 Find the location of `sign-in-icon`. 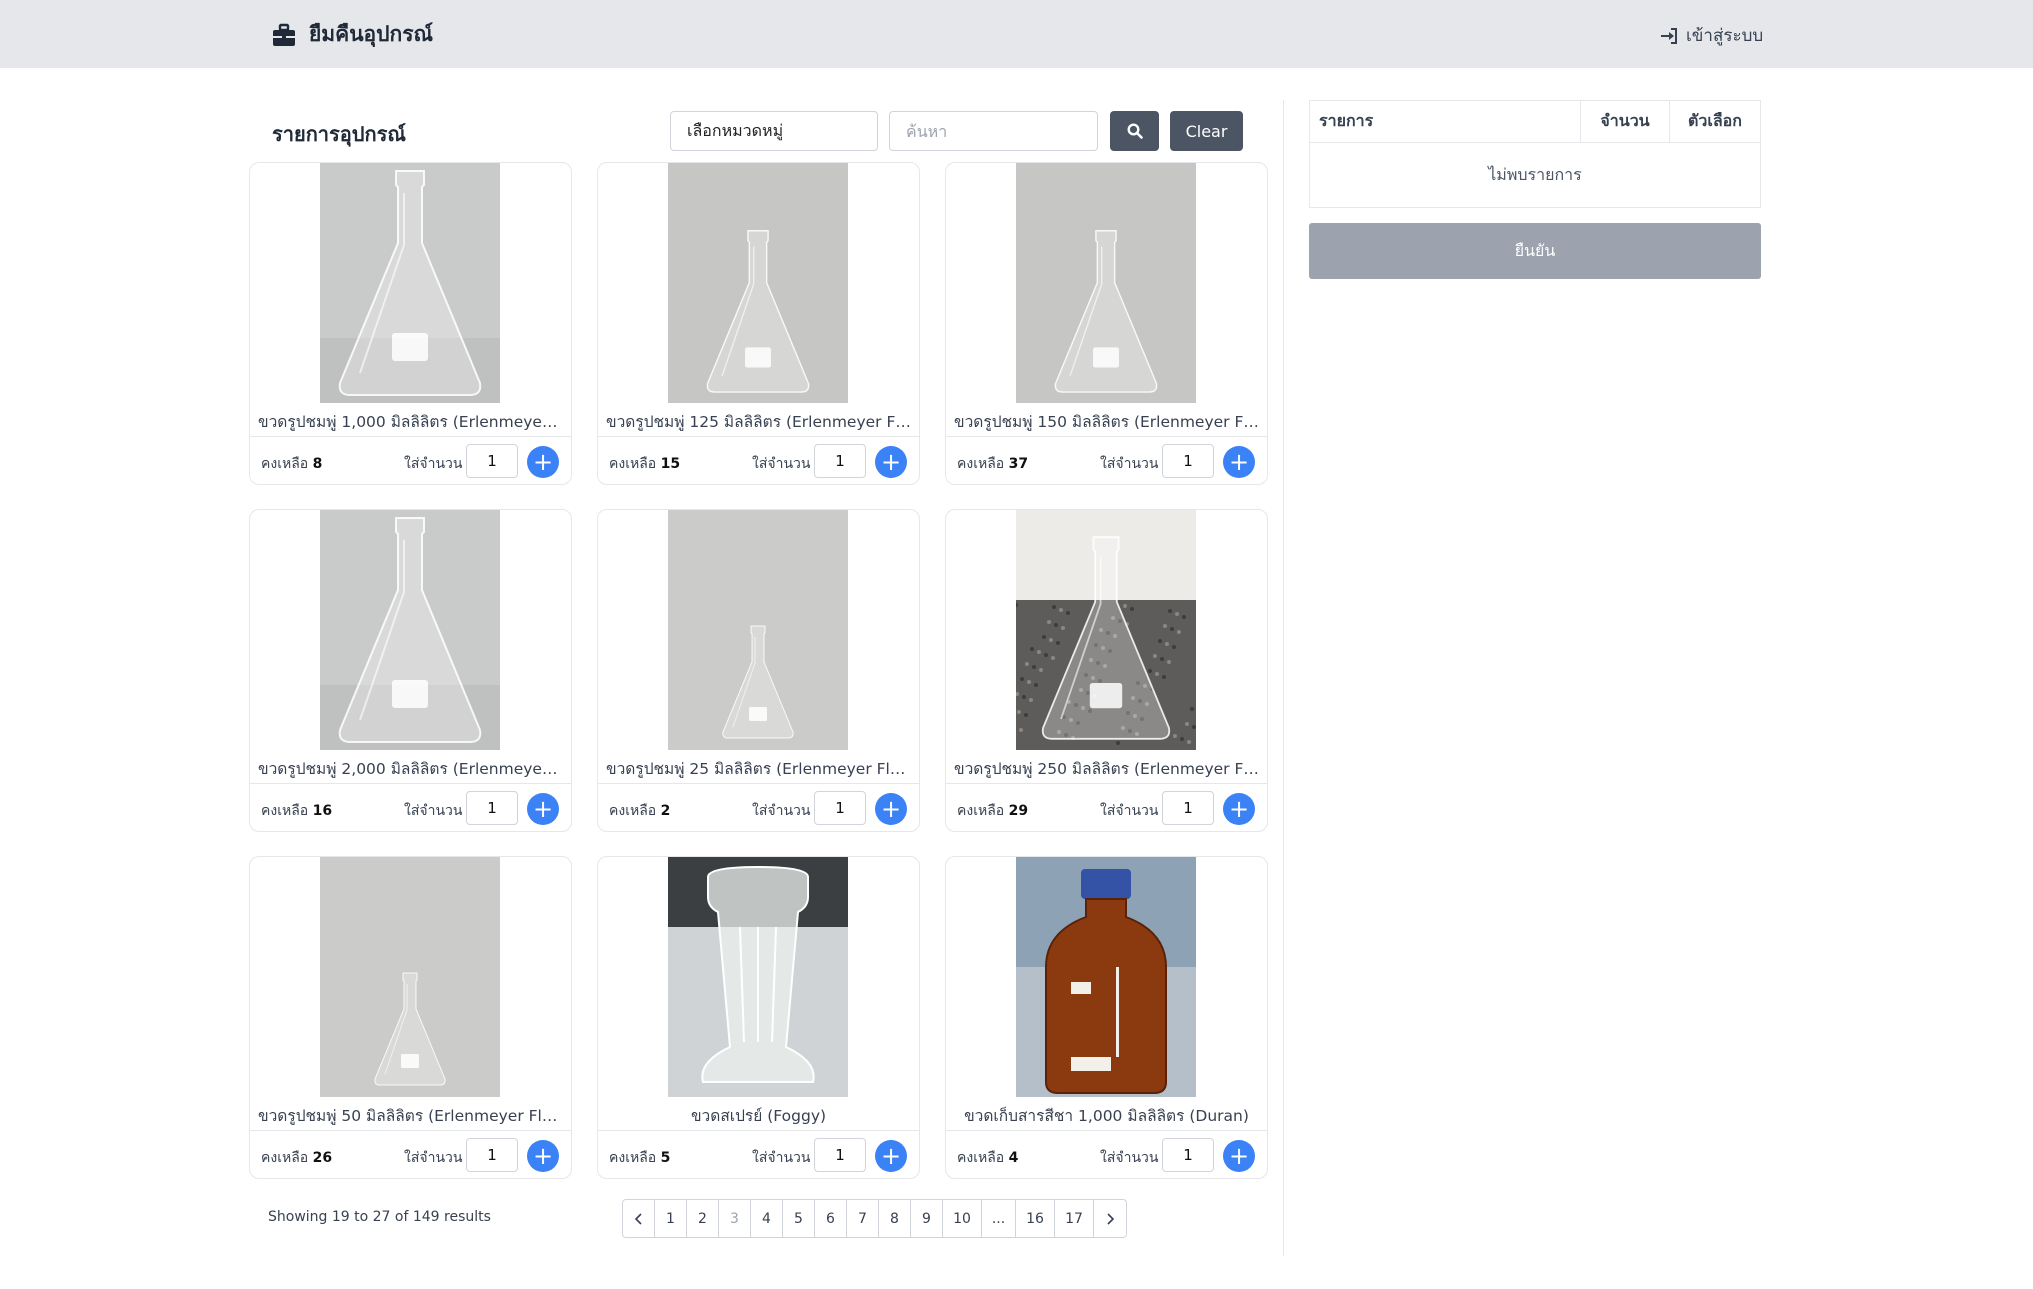

sign-in-icon is located at coordinates (1669, 35).